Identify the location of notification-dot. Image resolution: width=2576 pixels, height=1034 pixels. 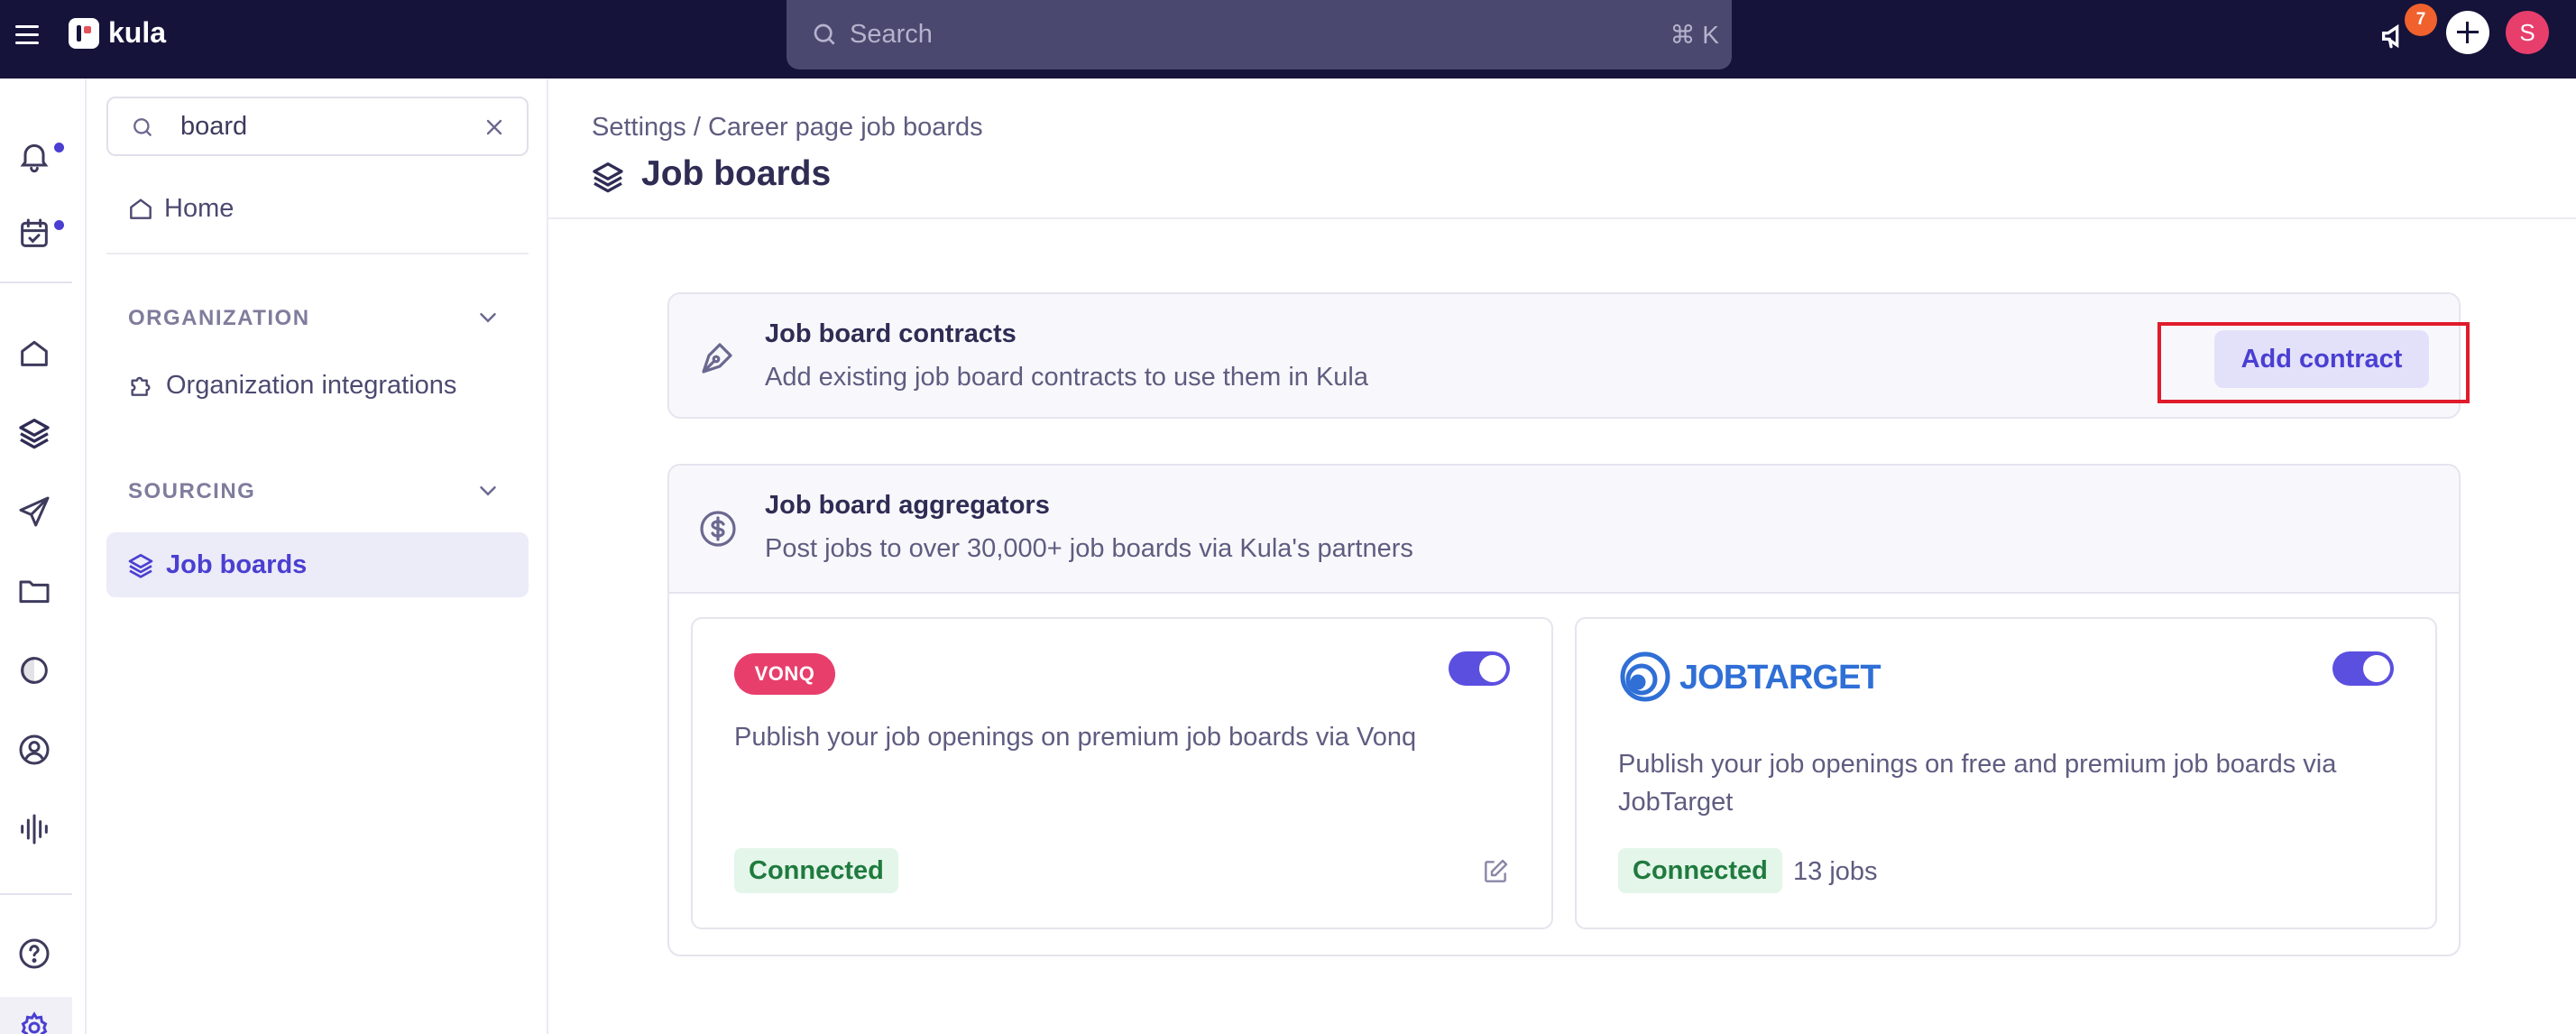
(59, 147).